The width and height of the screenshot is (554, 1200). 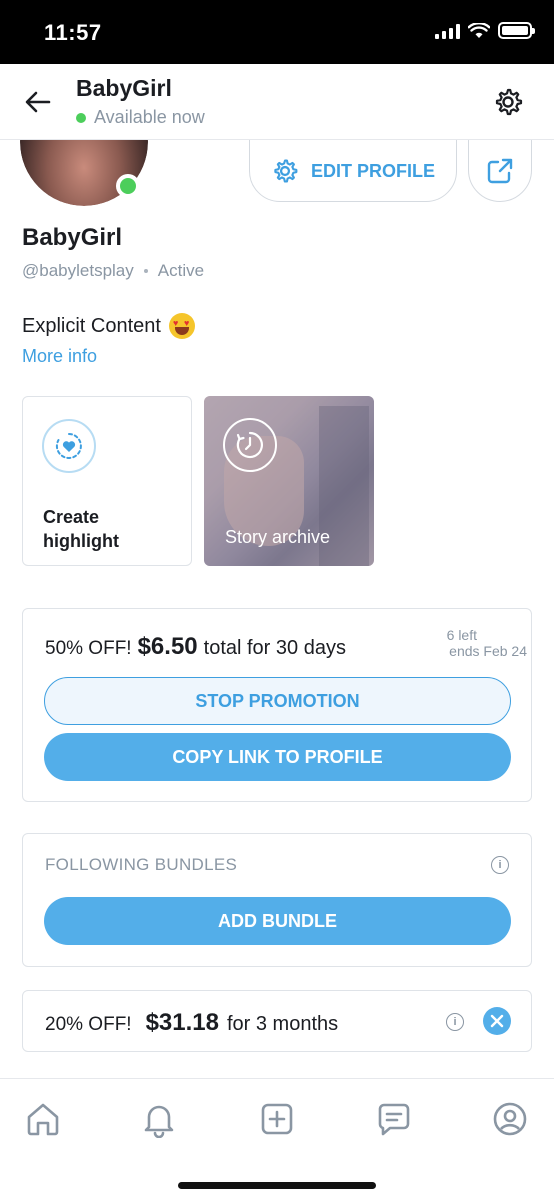 I want to click on share-button, so click(x=500, y=171).